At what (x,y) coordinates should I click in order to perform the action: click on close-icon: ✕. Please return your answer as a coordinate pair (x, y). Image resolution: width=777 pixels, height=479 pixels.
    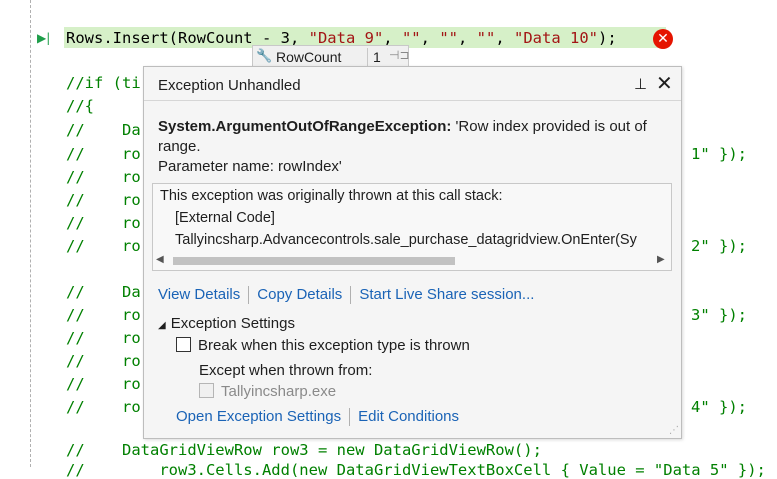
    Looking at the image, I should click on (664, 83).